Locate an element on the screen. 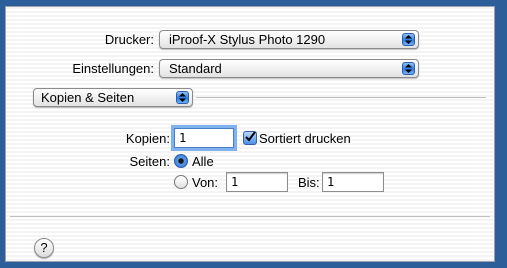 The image size is (507, 268). copies-field: 1 is located at coordinates (204, 138).